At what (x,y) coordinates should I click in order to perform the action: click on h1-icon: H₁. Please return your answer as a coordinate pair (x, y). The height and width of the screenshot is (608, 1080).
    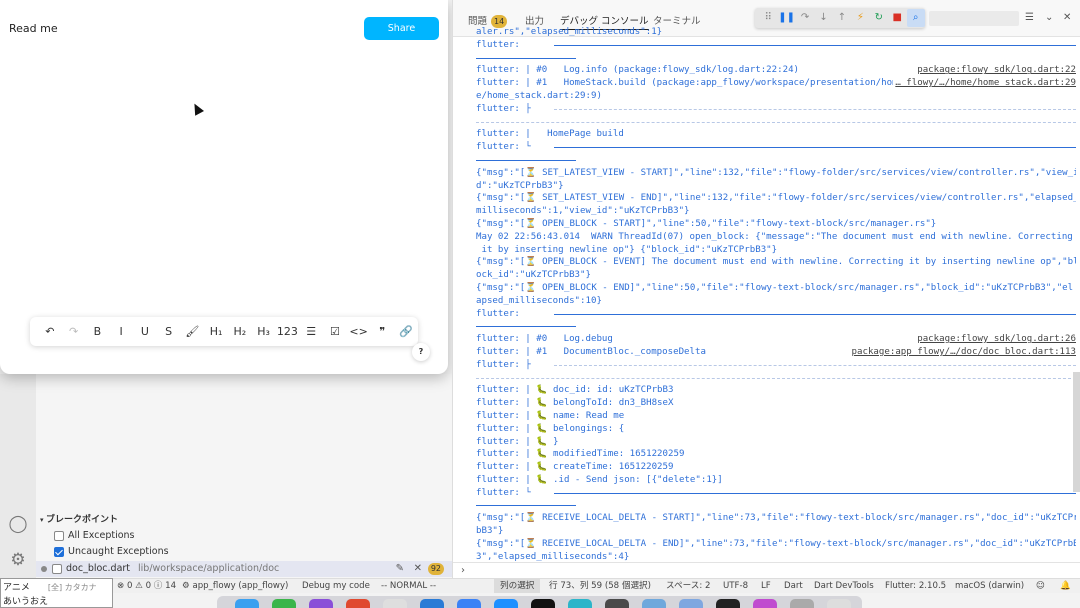
    Looking at the image, I should click on (216, 332).